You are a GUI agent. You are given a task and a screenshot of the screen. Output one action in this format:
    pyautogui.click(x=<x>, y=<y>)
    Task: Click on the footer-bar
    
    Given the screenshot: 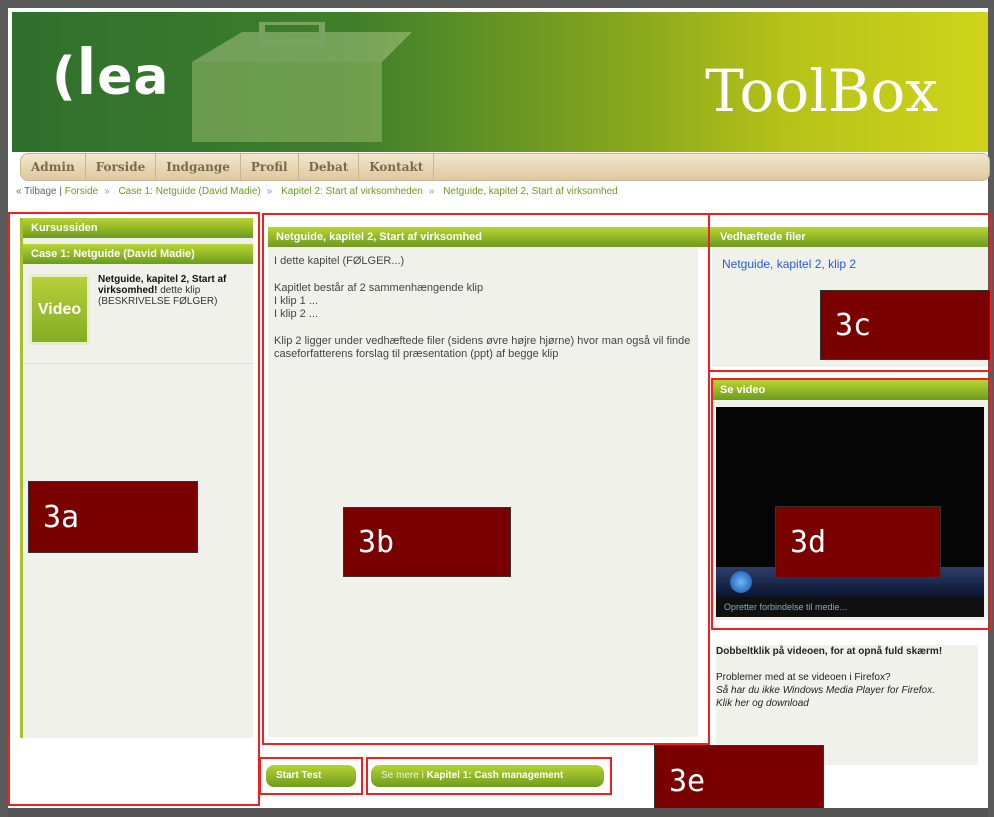 What is the action you would take?
    pyautogui.click(x=498, y=812)
    